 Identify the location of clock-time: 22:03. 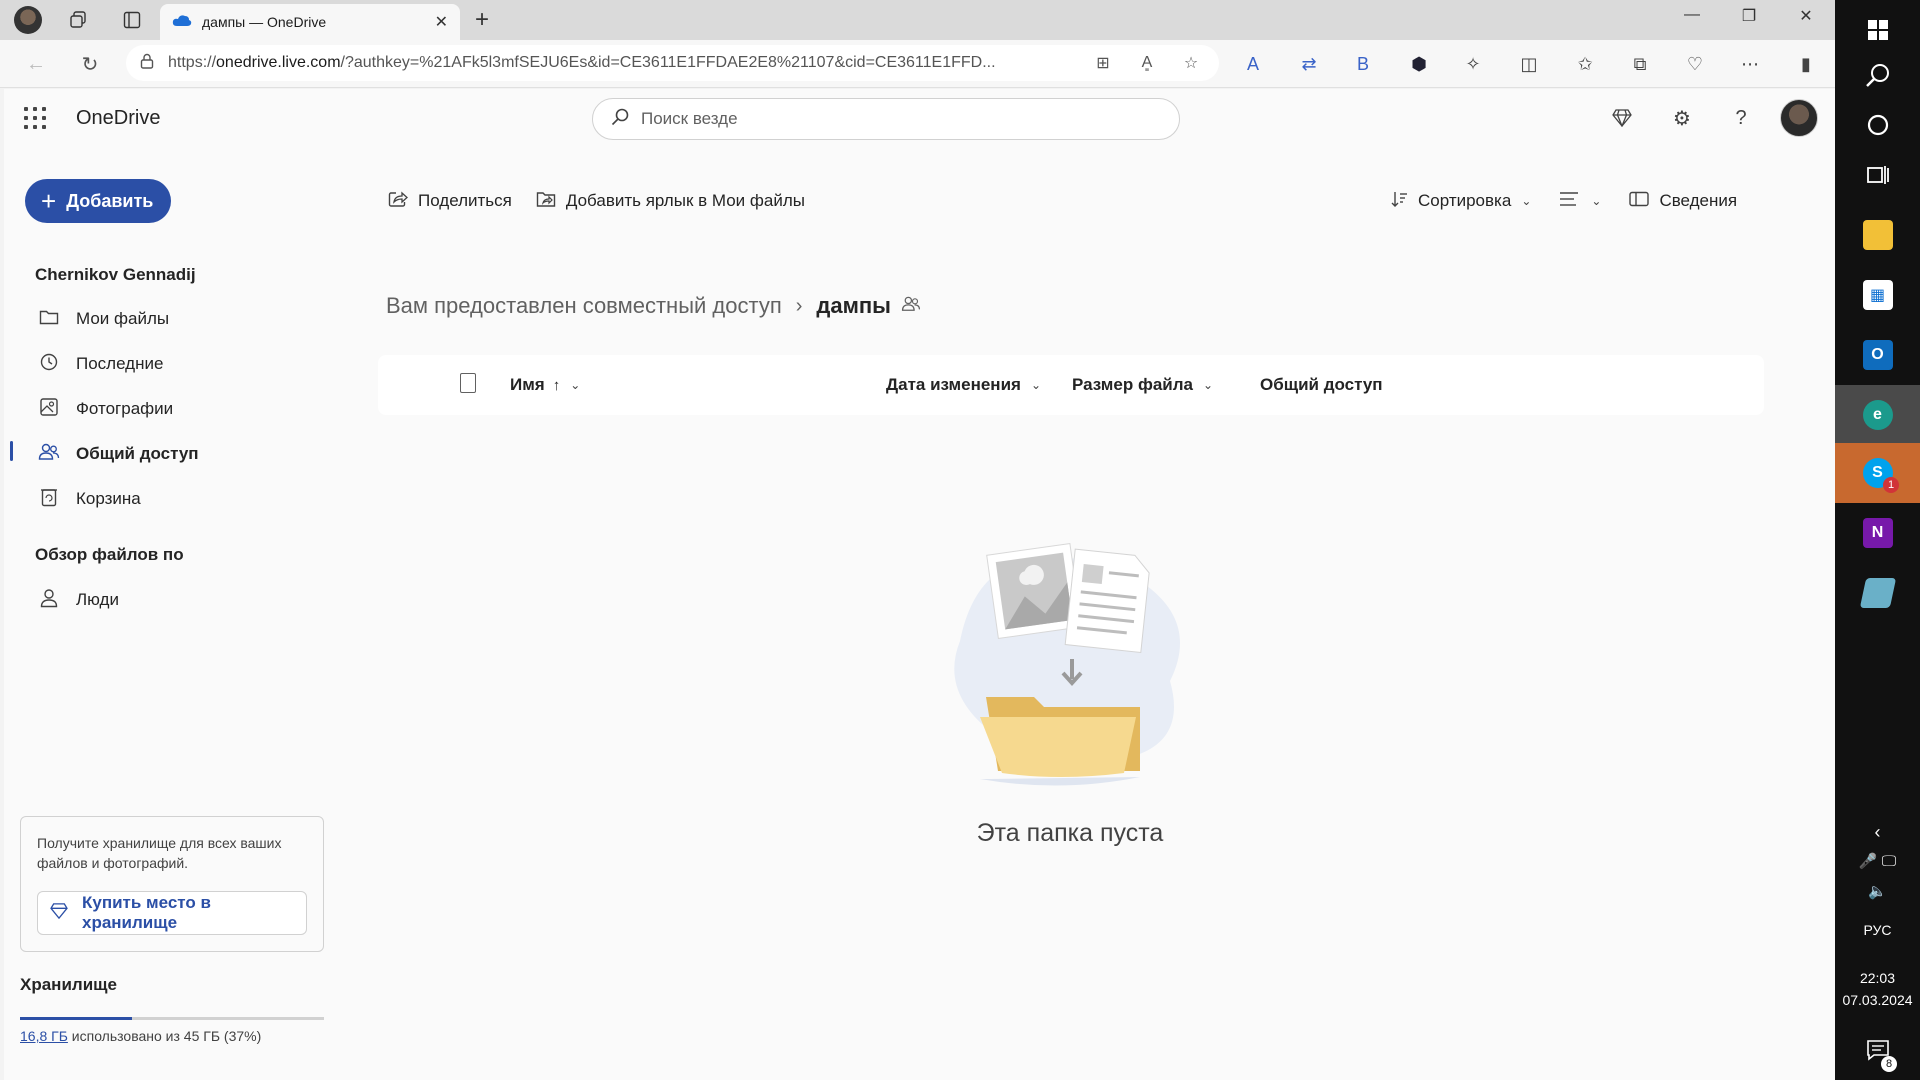
(1877, 978).